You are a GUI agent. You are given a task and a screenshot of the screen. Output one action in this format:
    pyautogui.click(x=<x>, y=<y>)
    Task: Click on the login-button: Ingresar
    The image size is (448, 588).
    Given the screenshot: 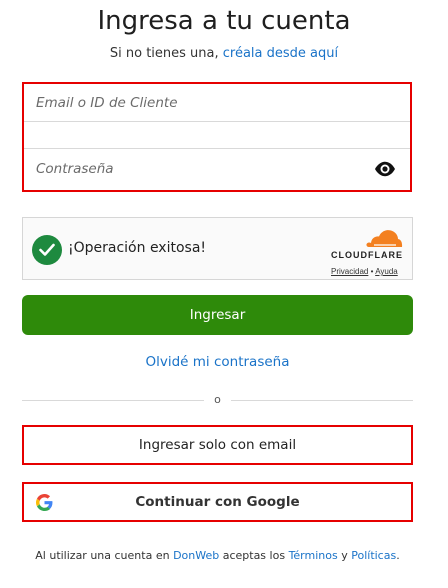 What is the action you would take?
    pyautogui.click(x=217, y=315)
    